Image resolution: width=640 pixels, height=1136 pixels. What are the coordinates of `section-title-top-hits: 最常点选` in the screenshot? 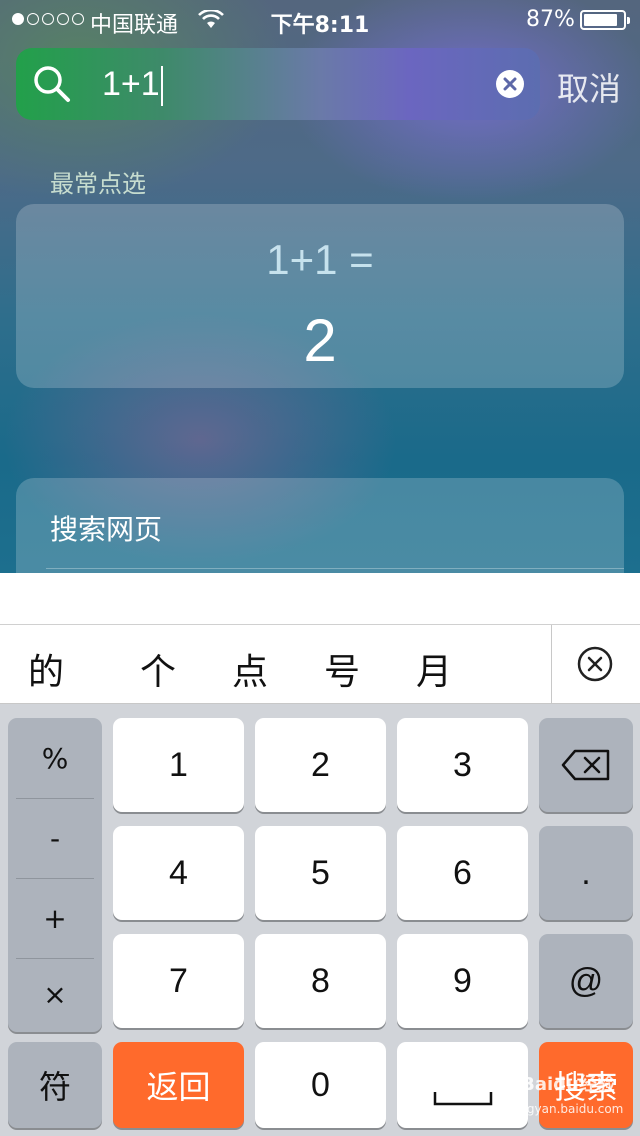 It's located at (98, 184).